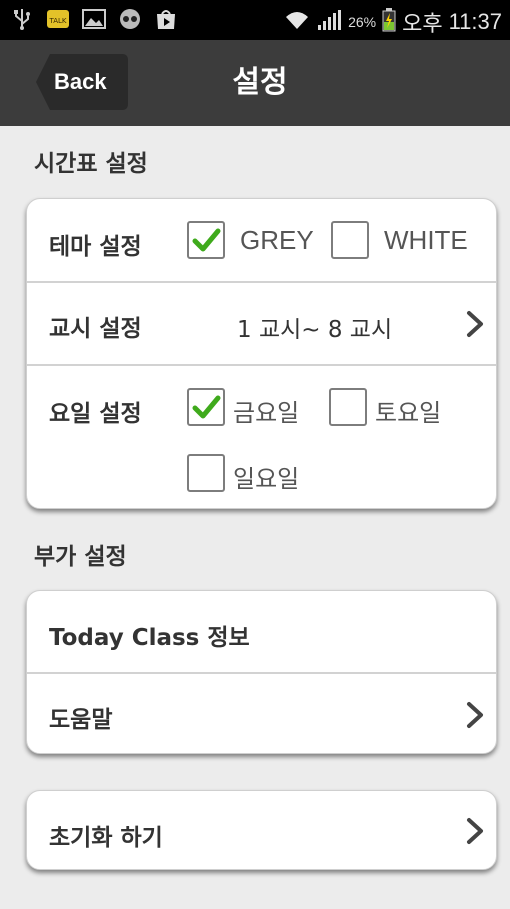  I want to click on grey-option-label: GREY, so click(277, 240).